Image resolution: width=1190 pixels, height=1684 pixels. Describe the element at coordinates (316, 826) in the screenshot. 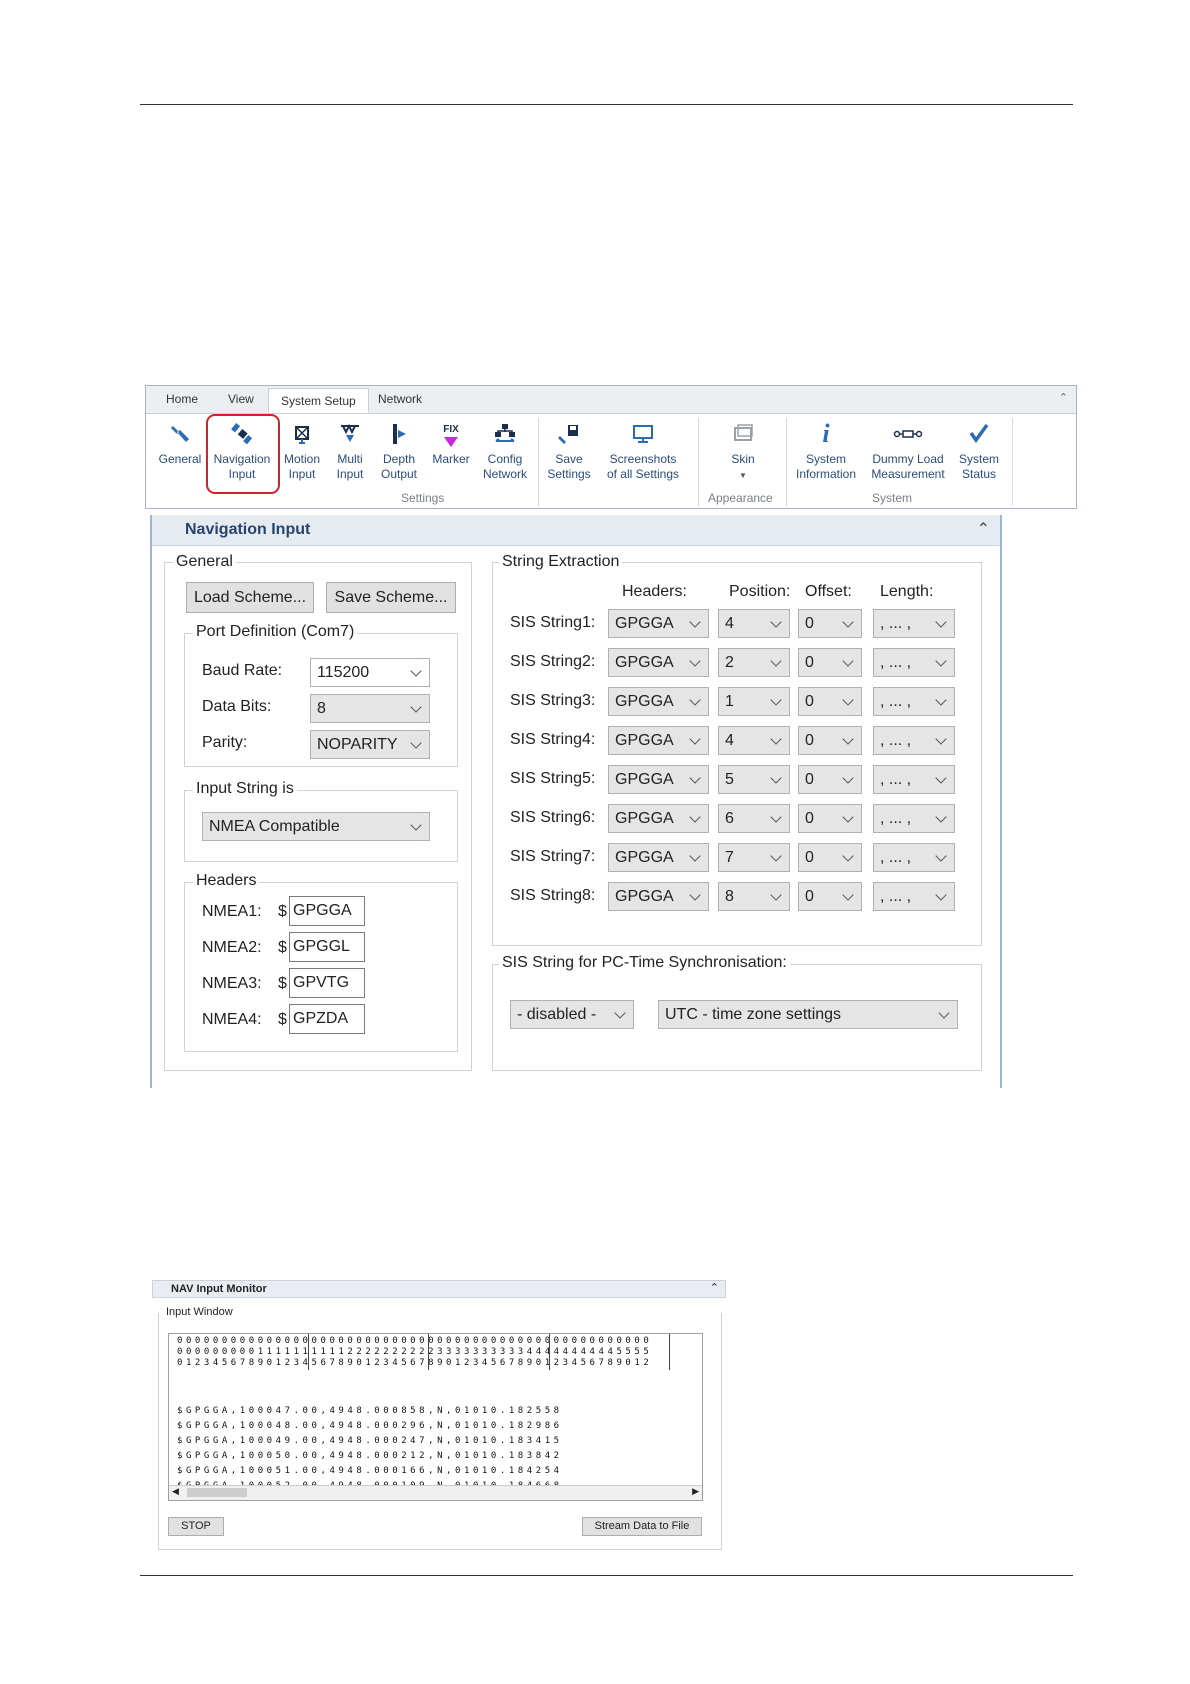

I see `input-string-select: NMEA Compatible` at that location.